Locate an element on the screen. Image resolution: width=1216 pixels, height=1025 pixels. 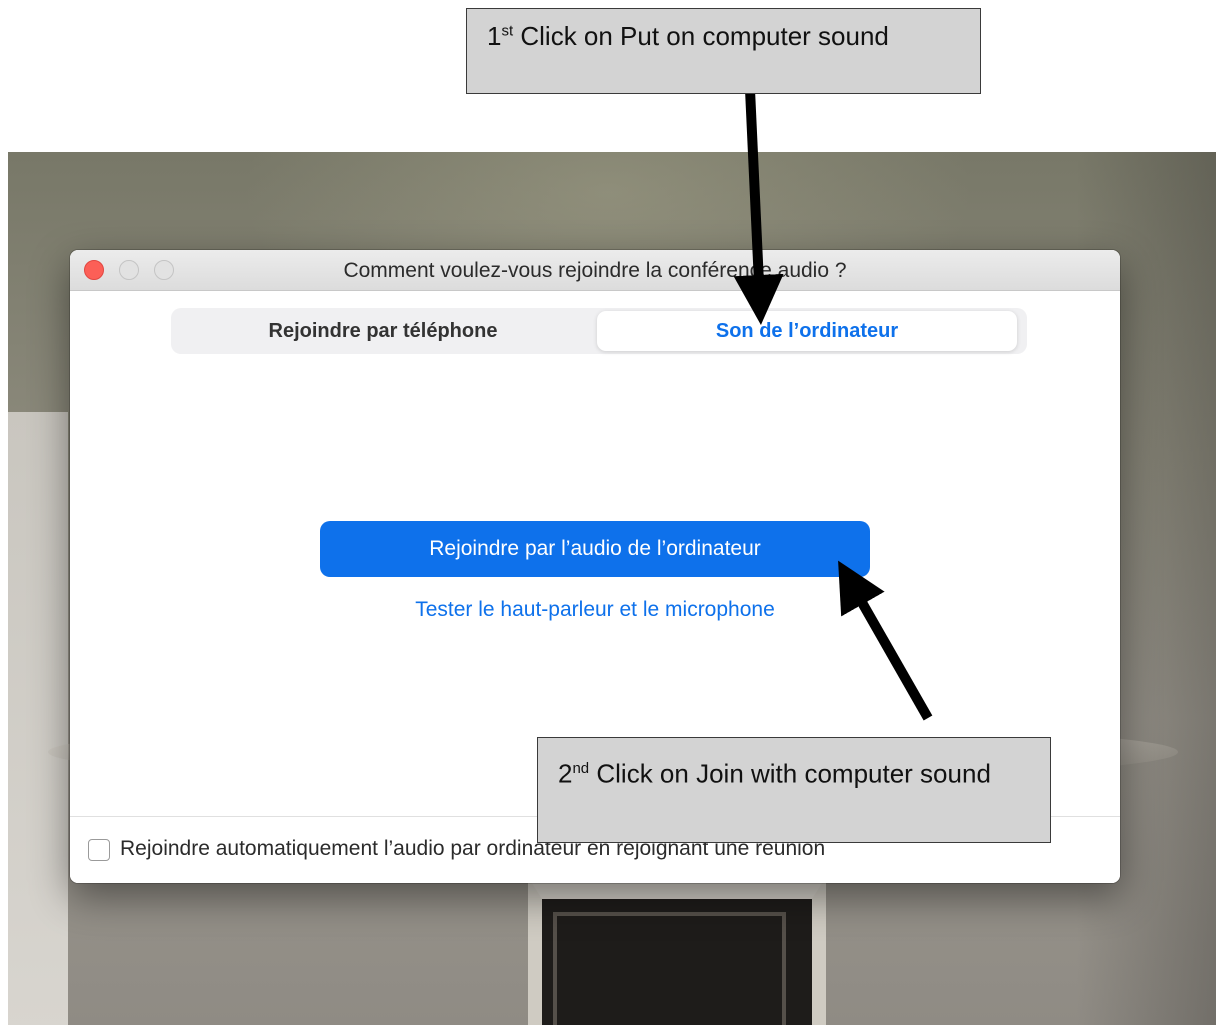
step-2-ordinal-suffix: nd is located at coordinates (581, 768).